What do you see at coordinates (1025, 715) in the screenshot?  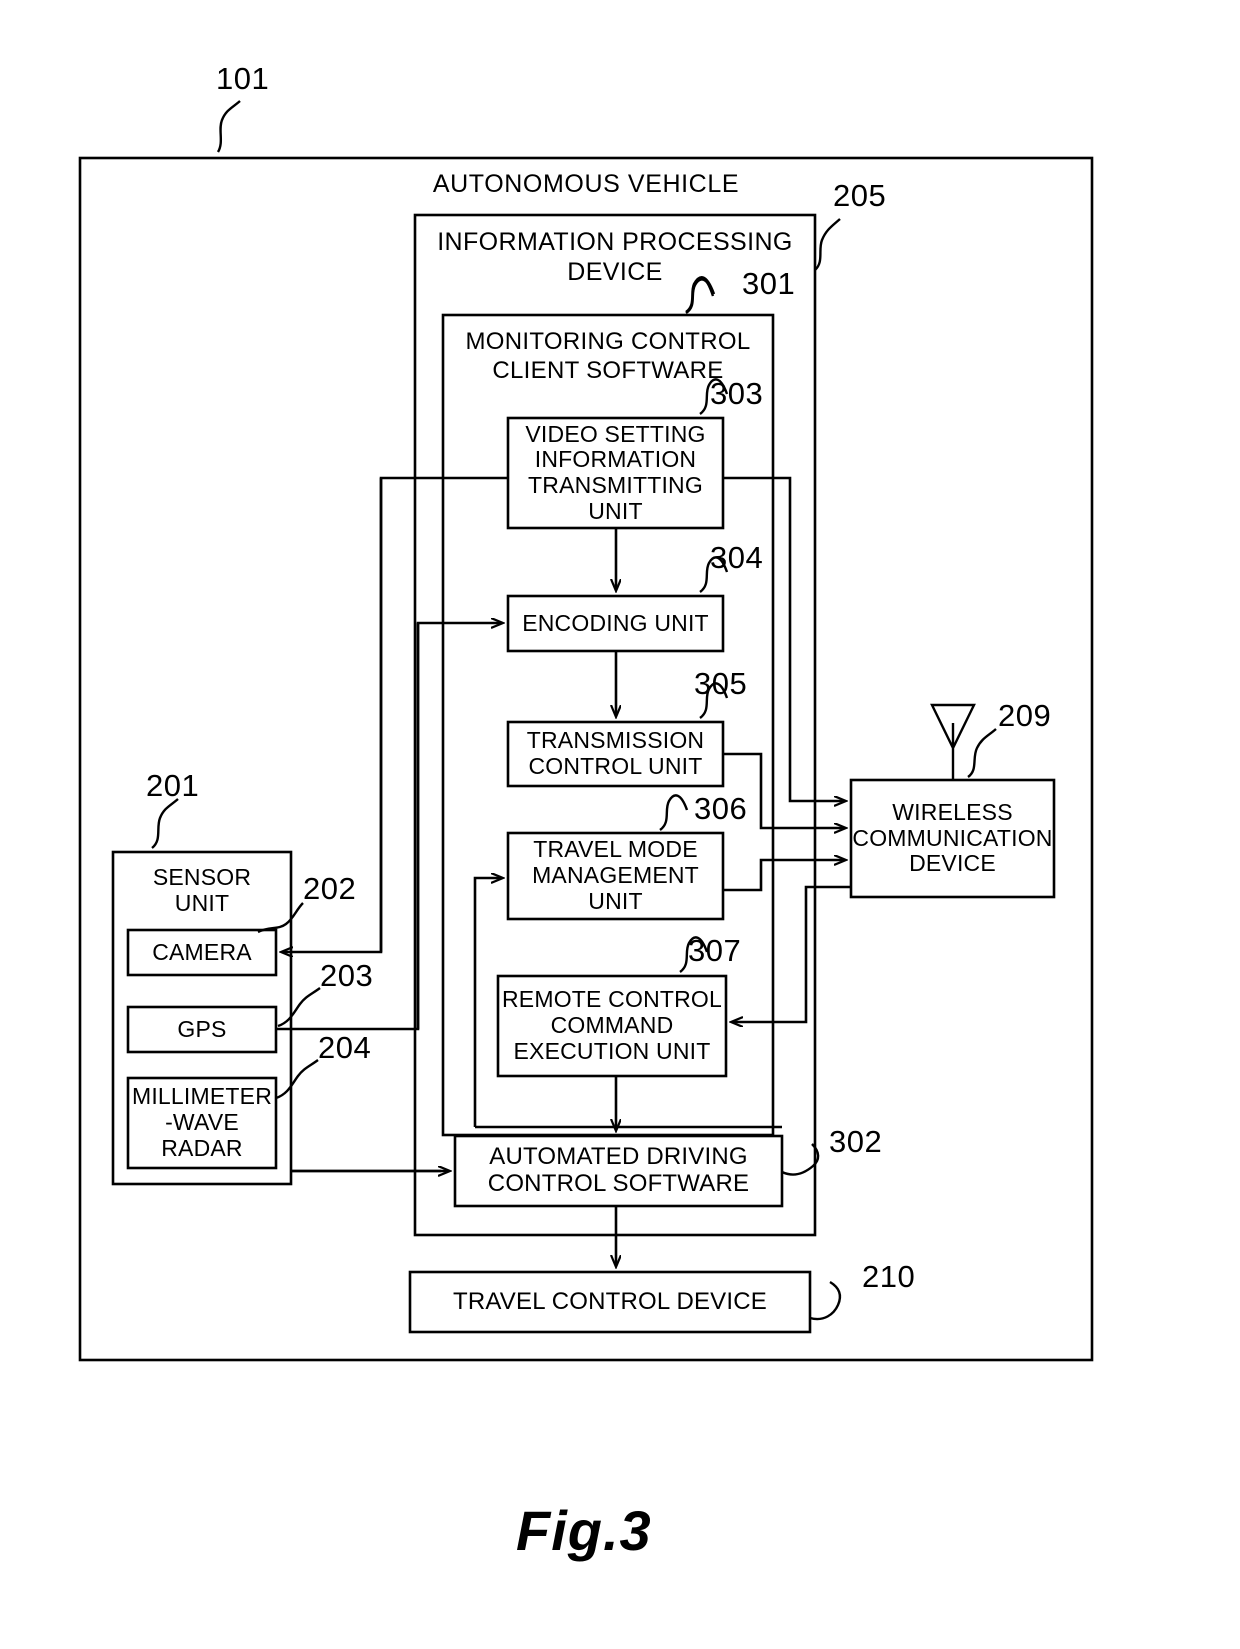 I see `ref-209: 209` at bounding box center [1025, 715].